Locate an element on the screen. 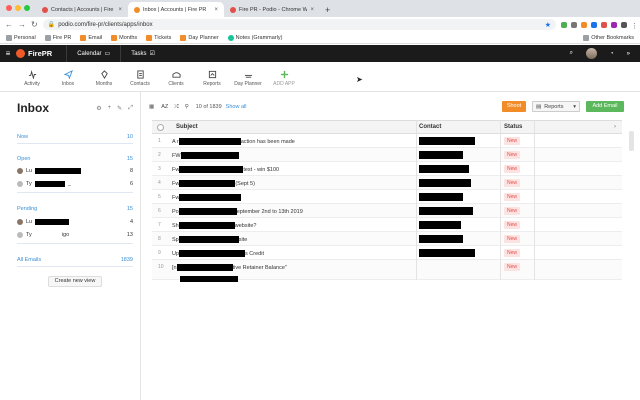 This screenshot has width=640, height=400. zoom-window-button is located at coordinates (27, 8).